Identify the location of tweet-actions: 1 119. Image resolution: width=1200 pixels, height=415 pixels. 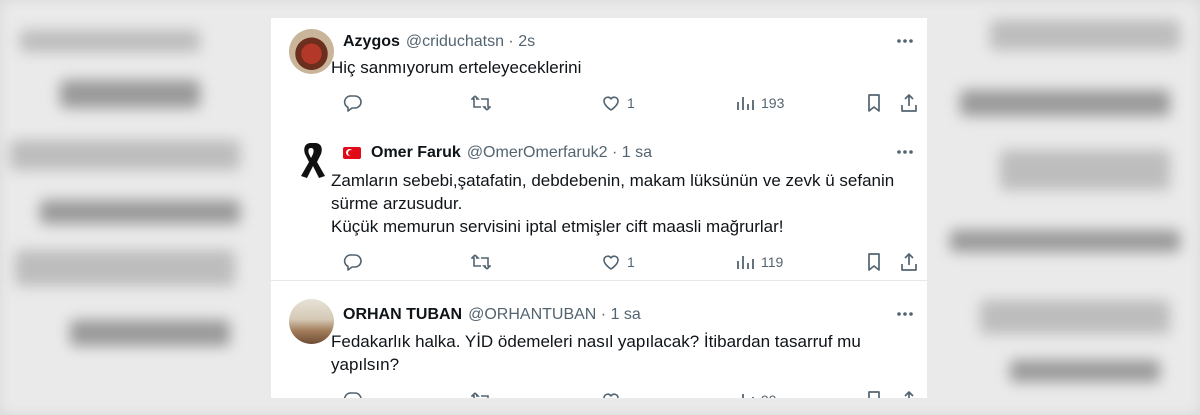
(625, 262).